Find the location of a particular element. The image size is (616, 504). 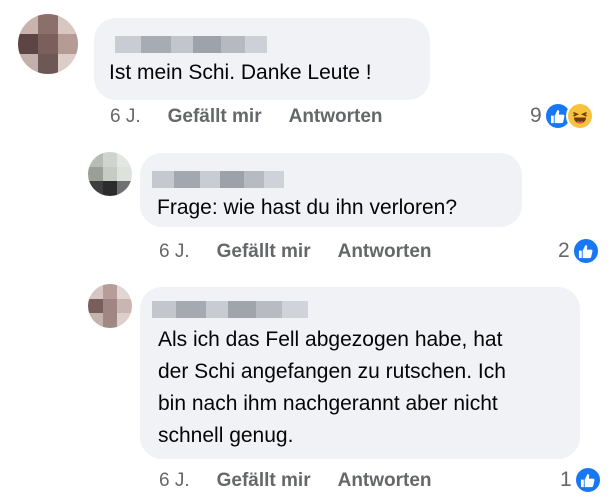

reaction-summary: 9 is located at coordinates (562, 116).